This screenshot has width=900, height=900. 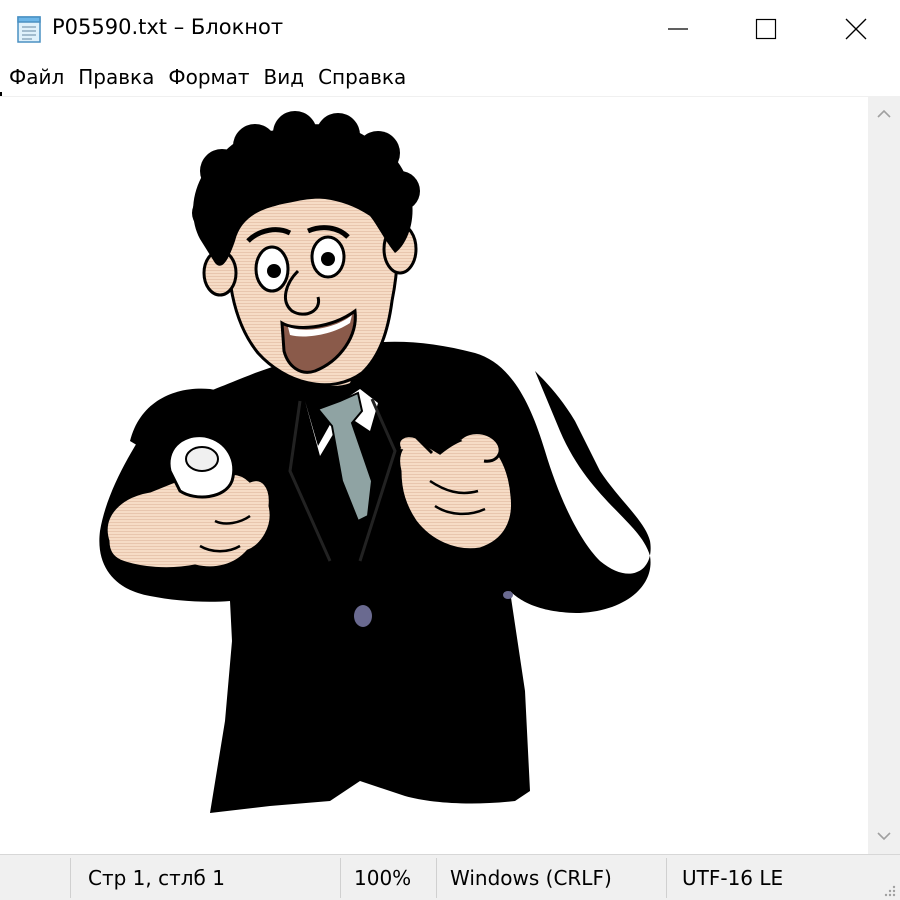 I want to click on chevron-down-icon, so click(x=884, y=836).